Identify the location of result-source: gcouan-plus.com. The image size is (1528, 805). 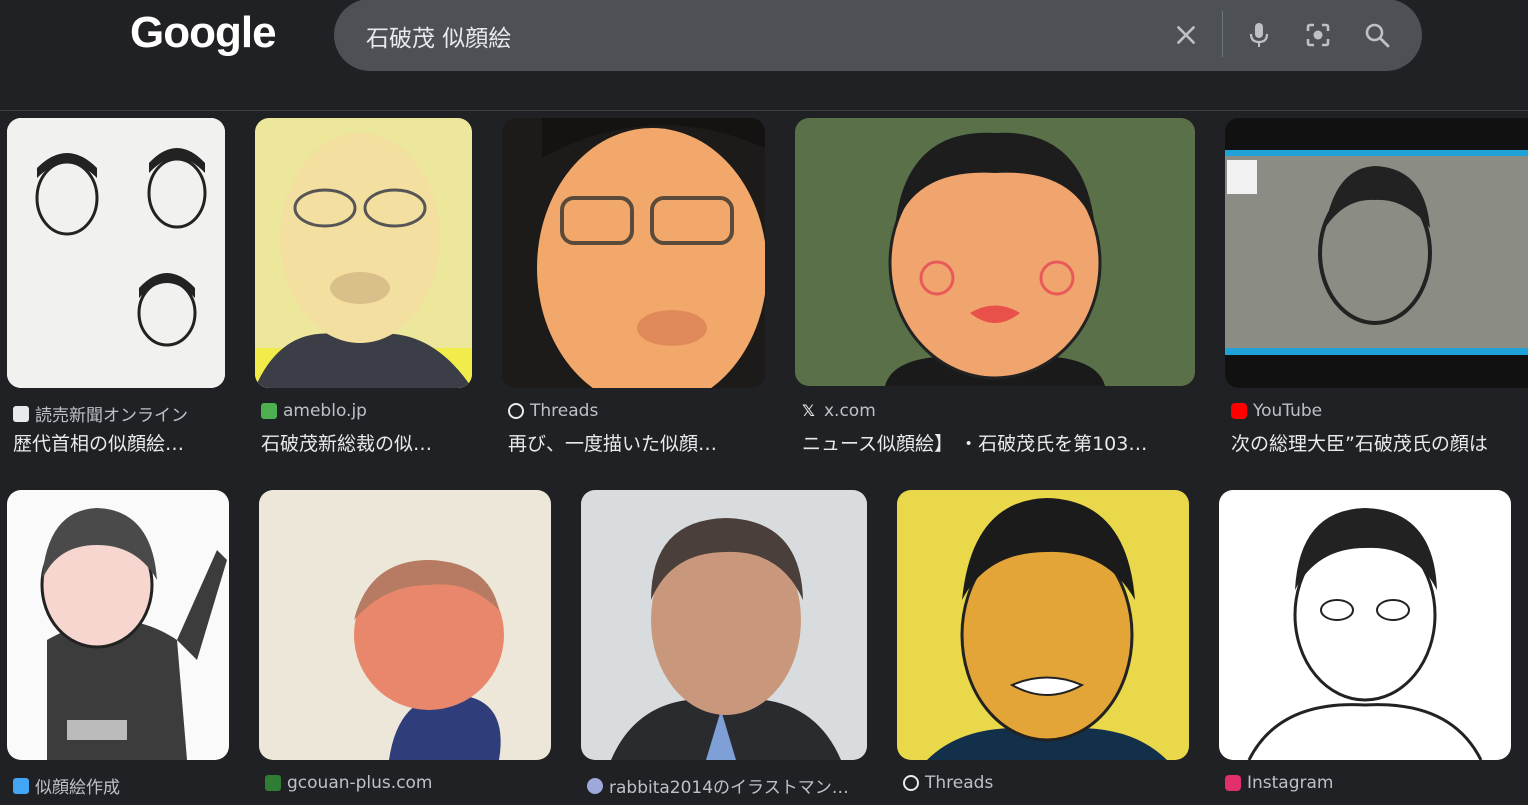
(349, 783).